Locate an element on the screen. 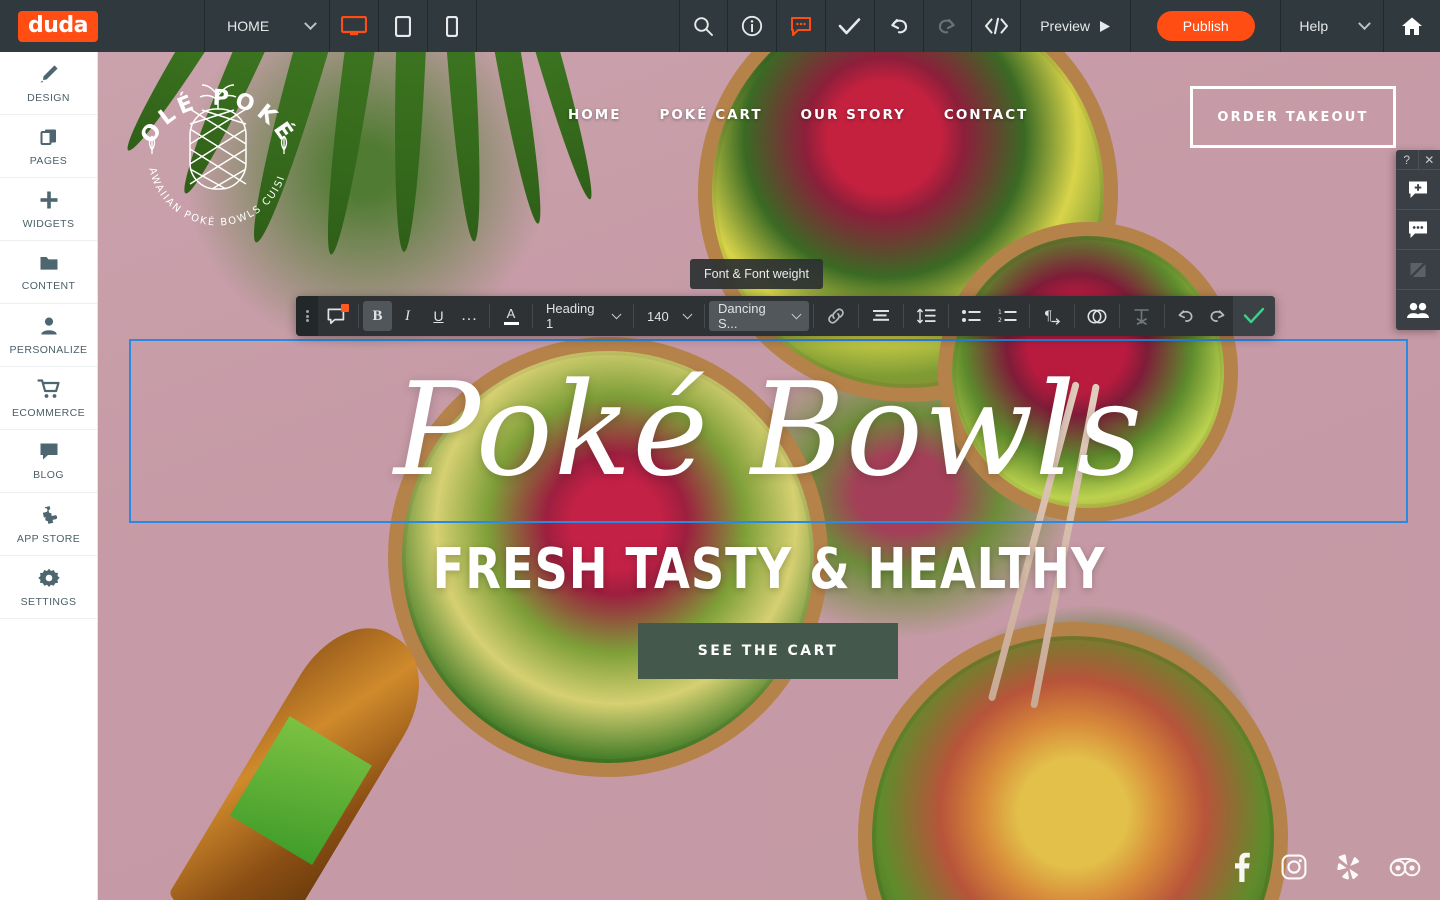 The width and height of the screenshot is (1440, 900). help-chat-button is located at coordinates (1418, 230).